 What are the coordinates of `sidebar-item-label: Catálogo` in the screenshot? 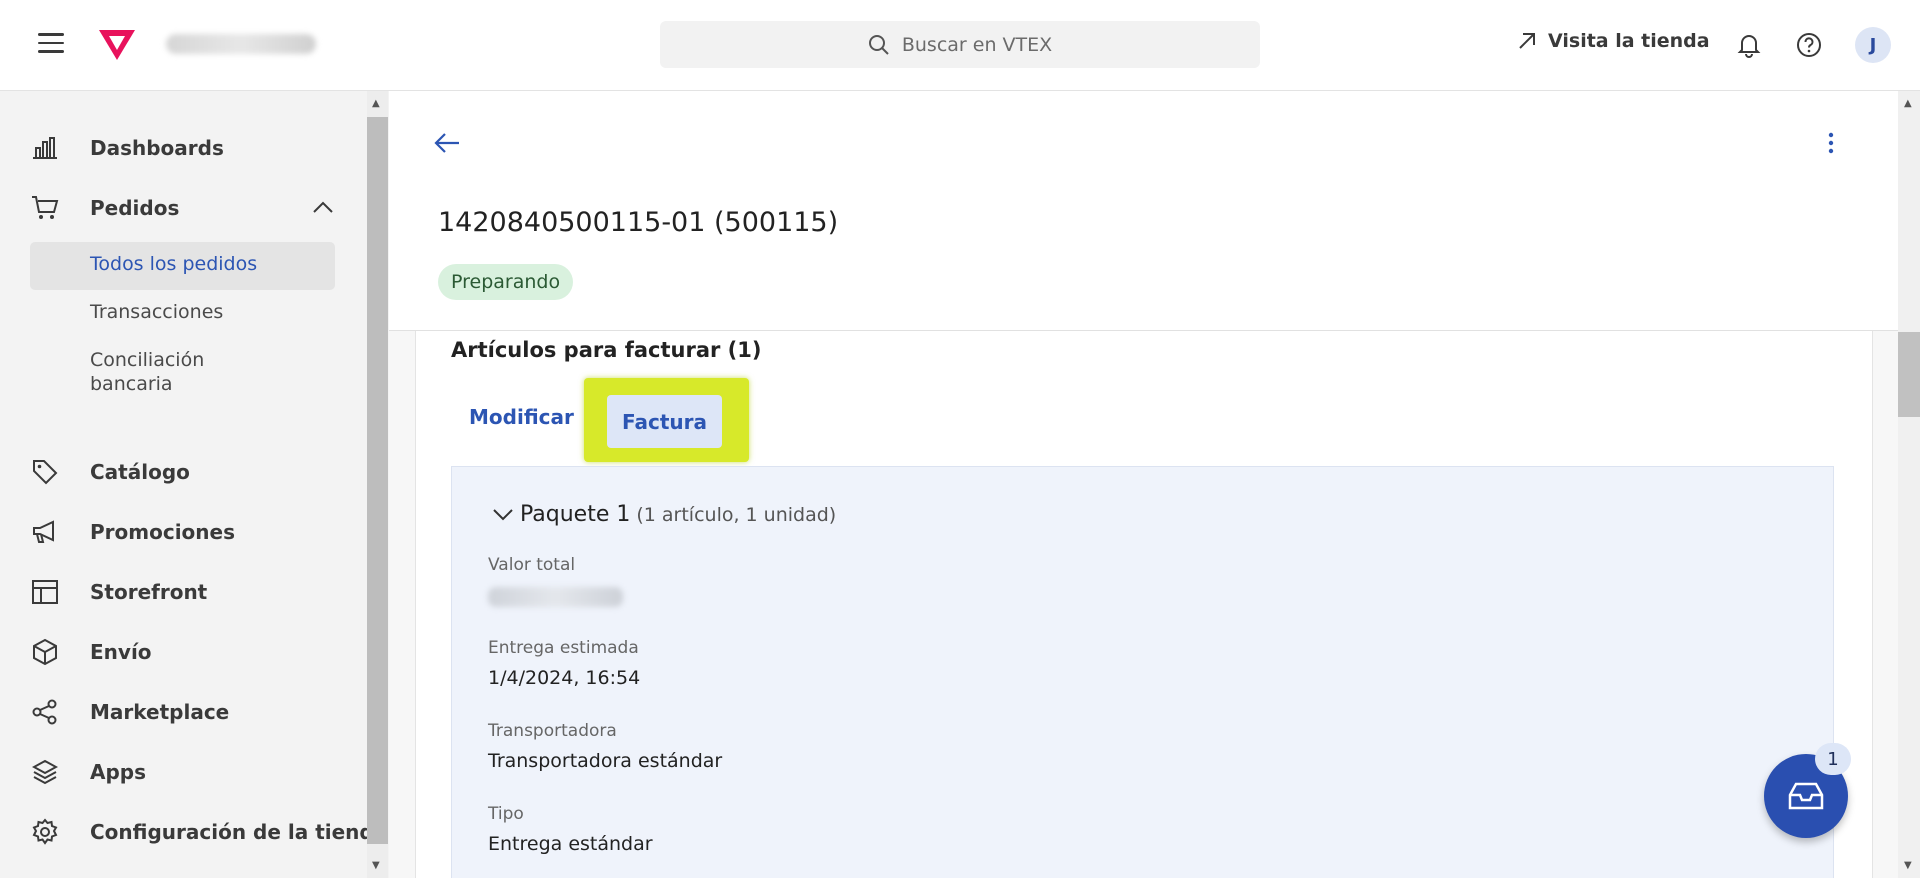 It's located at (140, 472).